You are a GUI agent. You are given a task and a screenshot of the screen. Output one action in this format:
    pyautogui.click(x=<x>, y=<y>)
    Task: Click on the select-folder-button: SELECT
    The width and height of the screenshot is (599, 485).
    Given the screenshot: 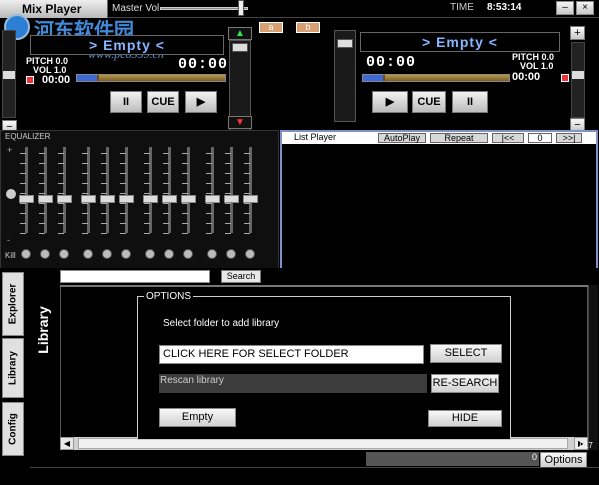 What is the action you would take?
    pyautogui.click(x=466, y=353)
    